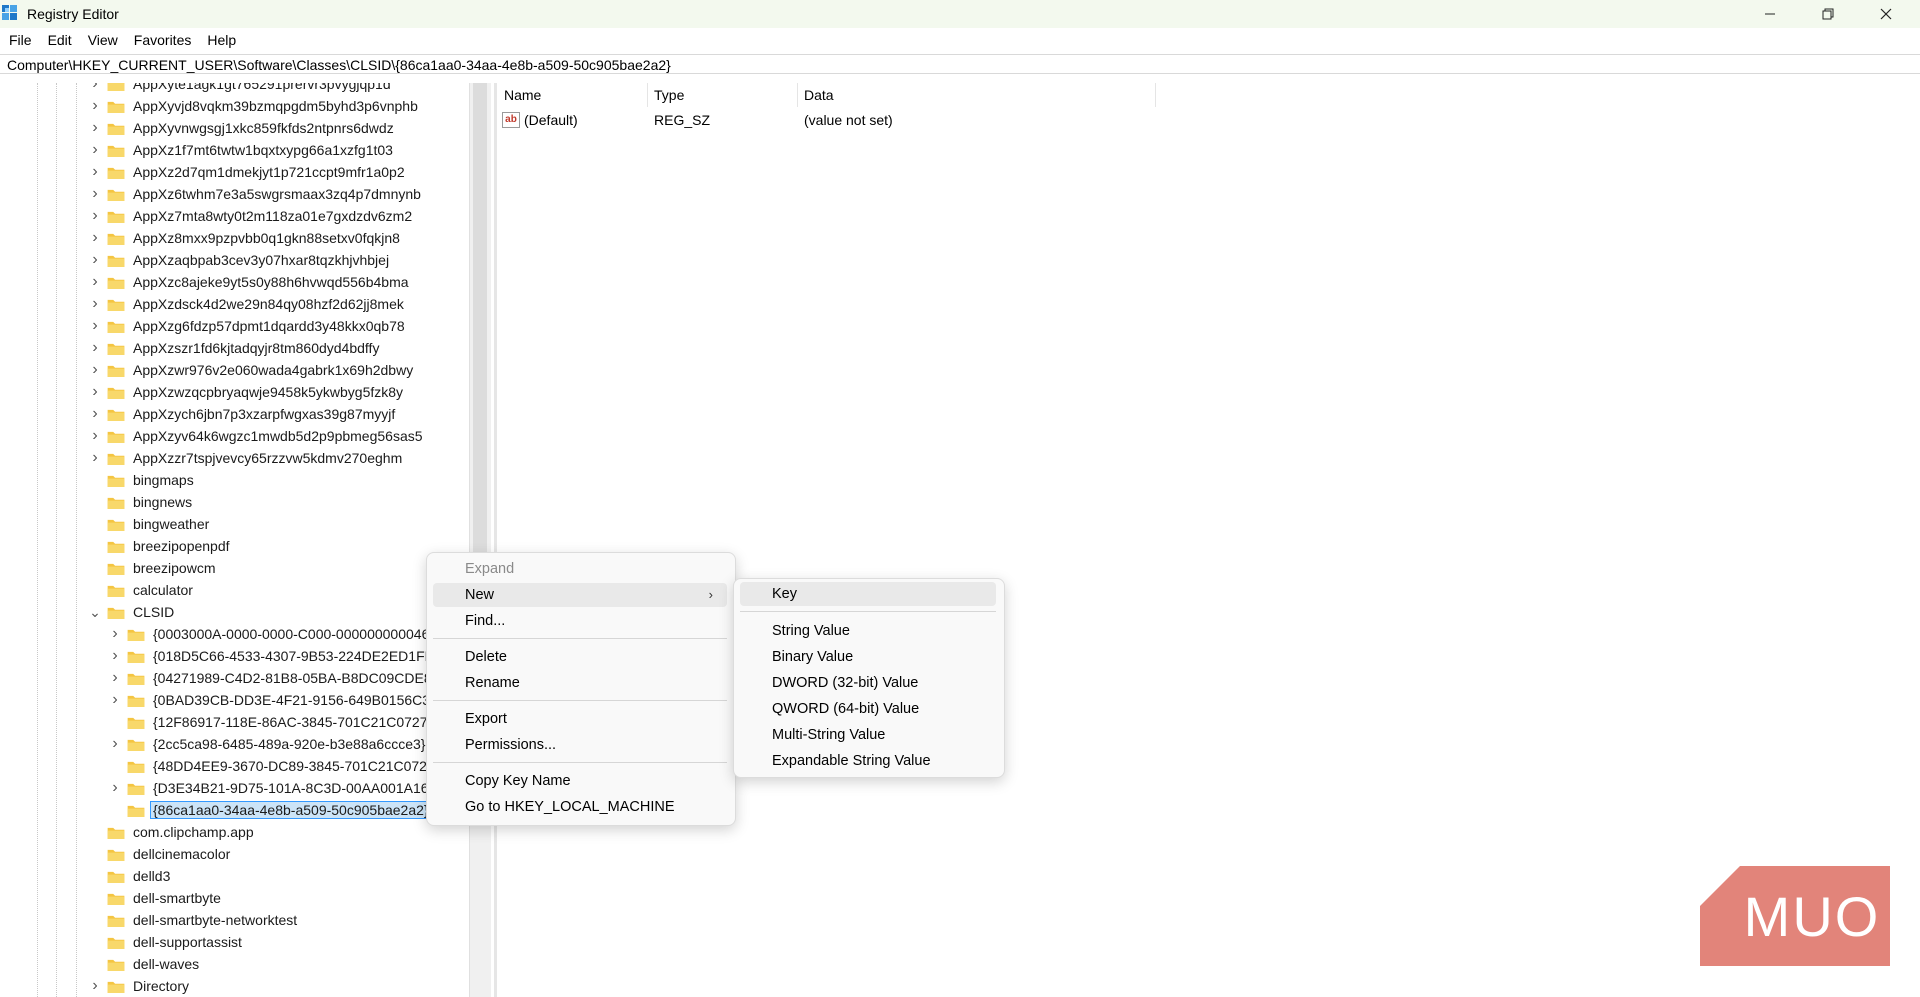  Describe the element at coordinates (868, 657) in the screenshot. I see `submenu-item-binary-value: Binary Value` at that location.